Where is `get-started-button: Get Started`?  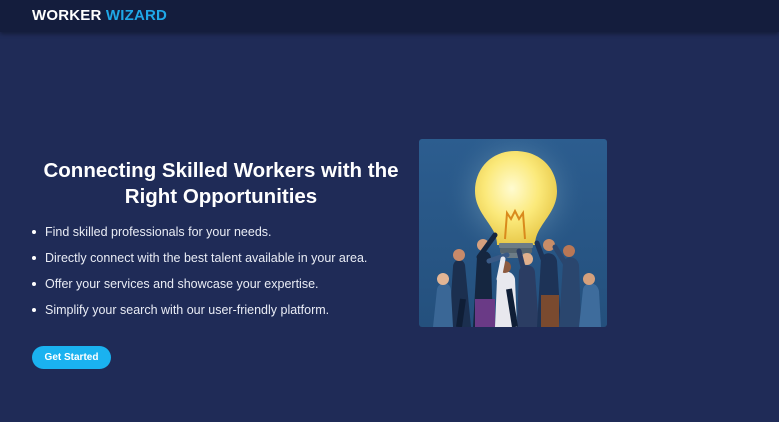 get-started-button: Get Started is located at coordinates (71, 357).